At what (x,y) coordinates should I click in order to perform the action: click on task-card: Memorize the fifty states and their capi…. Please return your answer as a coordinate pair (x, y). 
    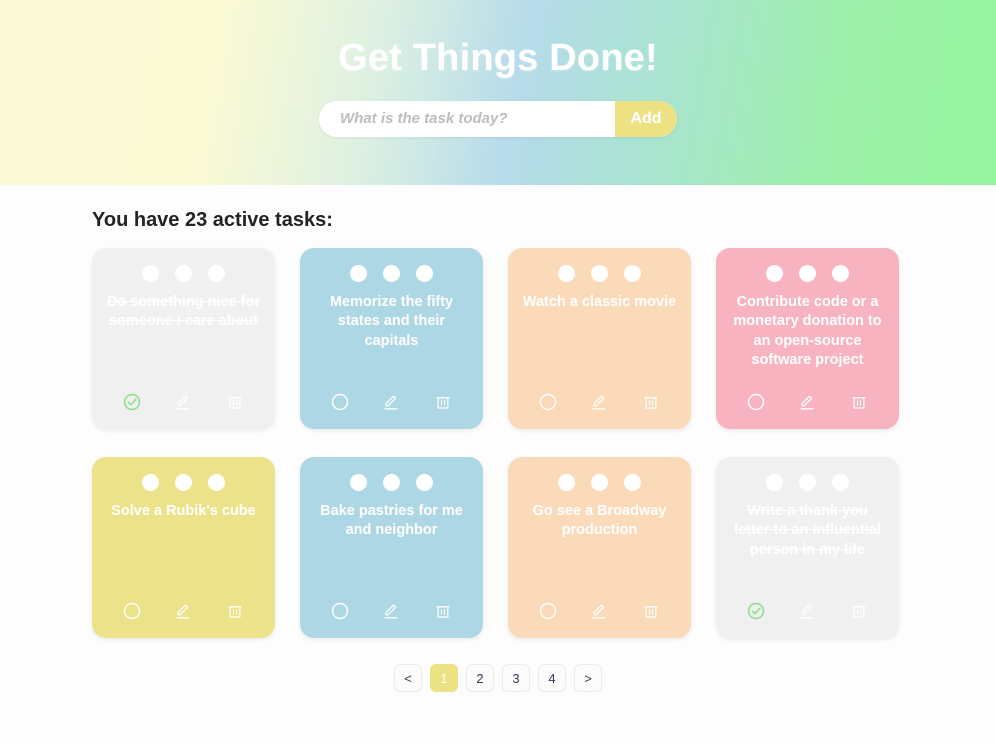
    Looking at the image, I should click on (391, 338).